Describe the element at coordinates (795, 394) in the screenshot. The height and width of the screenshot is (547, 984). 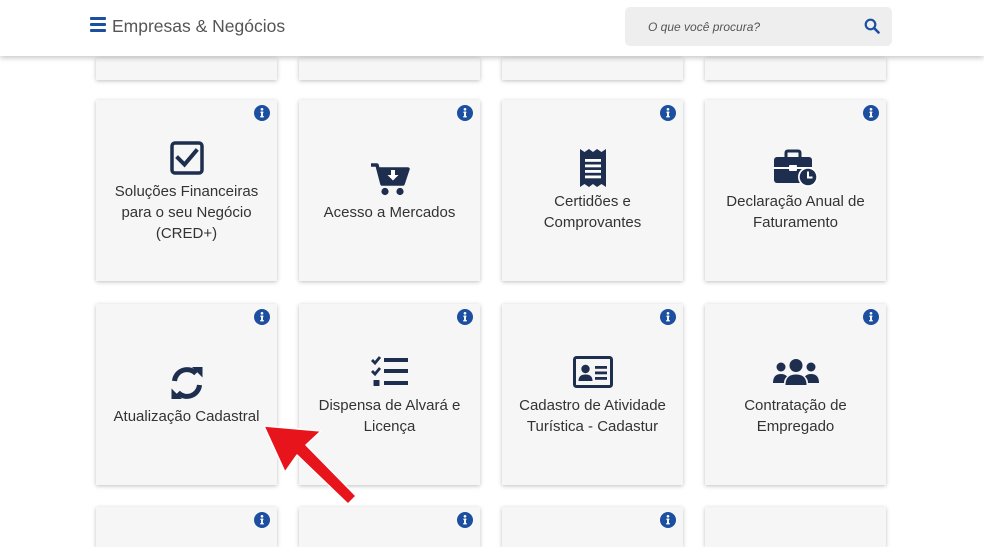
I see `card-contratacao-empregado: Contratação de Empregado` at that location.